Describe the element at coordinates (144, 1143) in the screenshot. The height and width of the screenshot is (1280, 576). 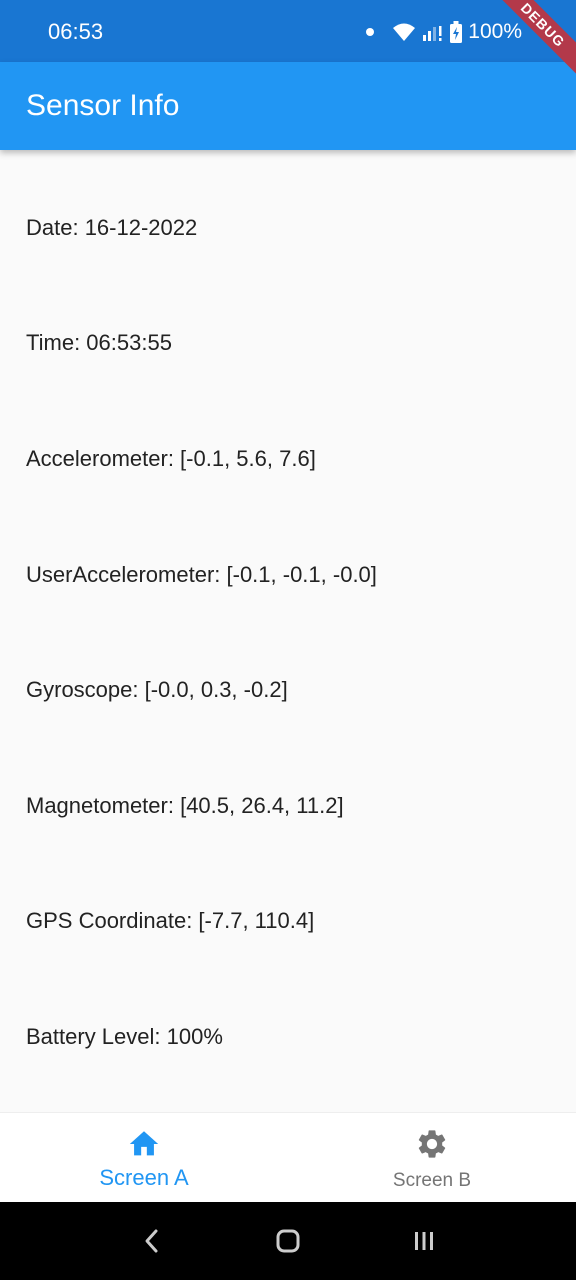
I see `home-icon` at that location.